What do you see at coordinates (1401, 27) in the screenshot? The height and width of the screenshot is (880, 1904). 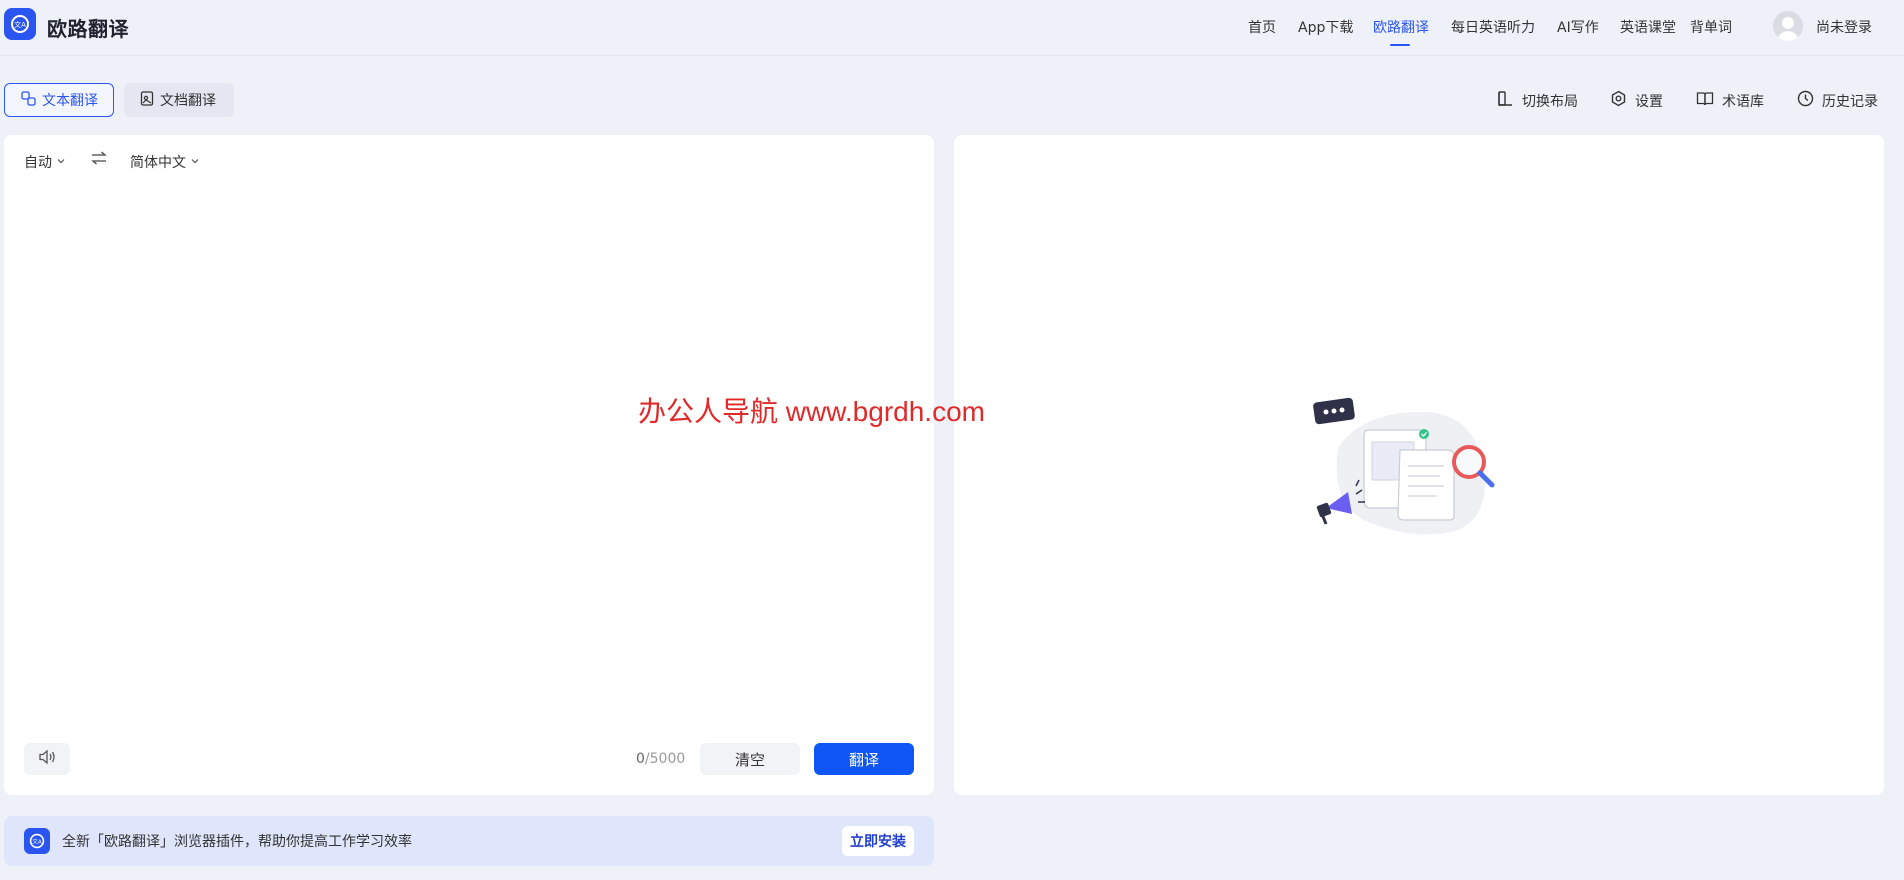 I see `nav-translate: 欧路翻译` at bounding box center [1401, 27].